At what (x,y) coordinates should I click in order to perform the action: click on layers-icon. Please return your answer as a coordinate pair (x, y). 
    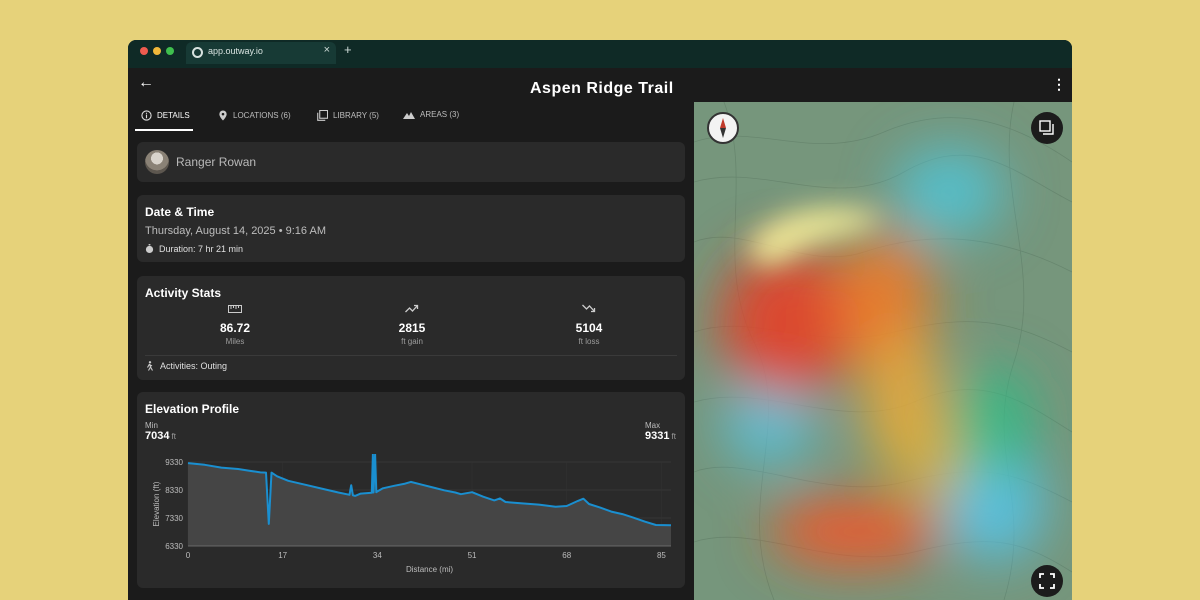
    Looking at the image, I should click on (1046, 127).